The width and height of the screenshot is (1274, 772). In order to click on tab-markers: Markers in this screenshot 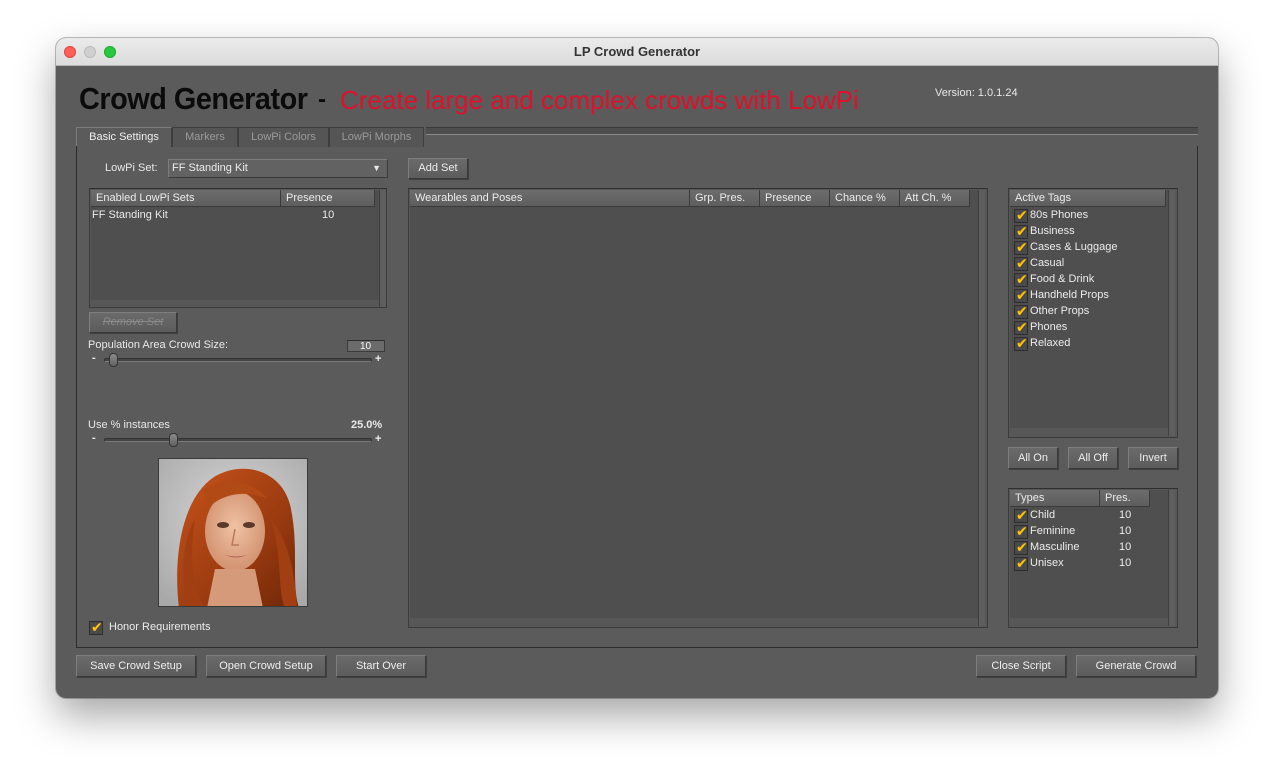, I will do `click(205, 137)`.